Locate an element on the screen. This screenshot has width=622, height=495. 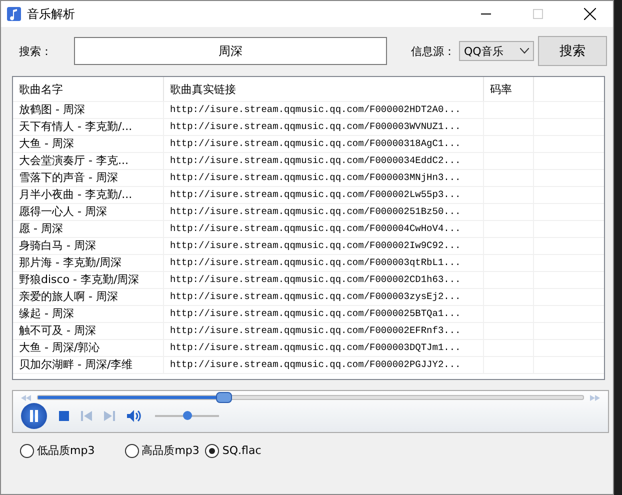
column-header: 歌曲名字 is located at coordinates (88, 89).